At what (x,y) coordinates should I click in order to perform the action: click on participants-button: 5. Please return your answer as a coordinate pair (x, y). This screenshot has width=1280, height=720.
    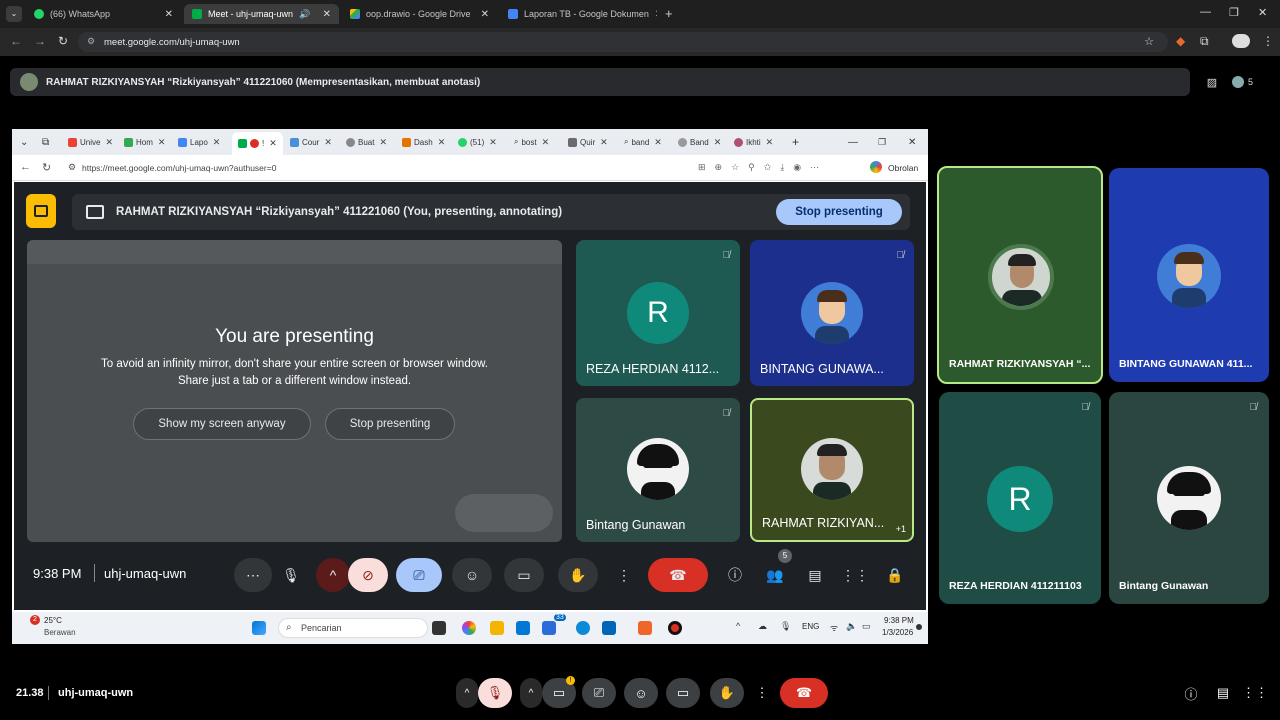
    Looking at the image, I should click on (1242, 82).